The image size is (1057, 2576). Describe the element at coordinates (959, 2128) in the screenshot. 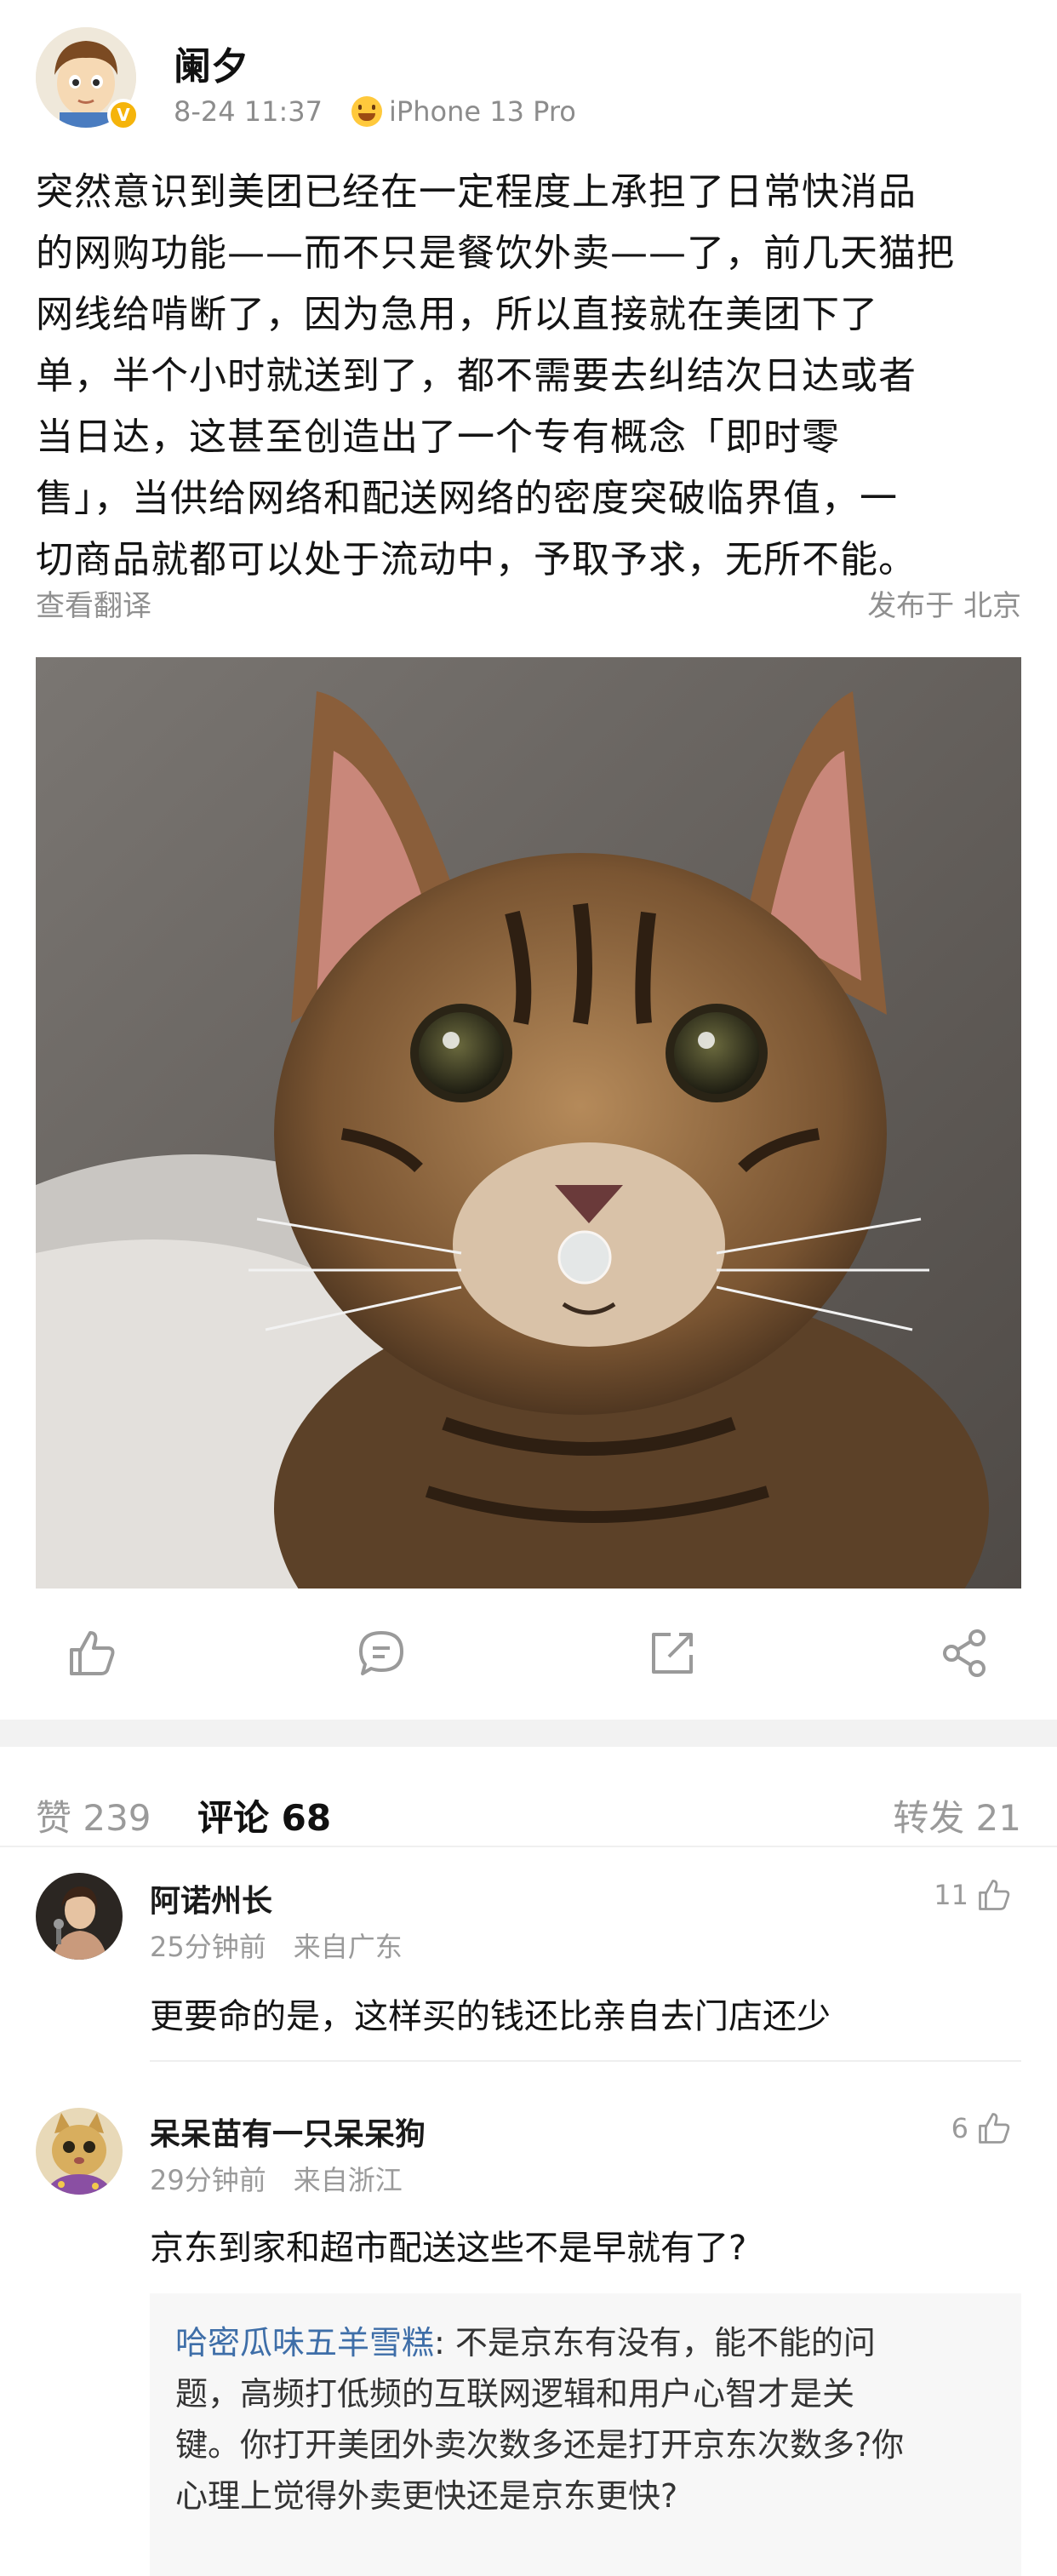

I see `comment-like-count: 6` at that location.